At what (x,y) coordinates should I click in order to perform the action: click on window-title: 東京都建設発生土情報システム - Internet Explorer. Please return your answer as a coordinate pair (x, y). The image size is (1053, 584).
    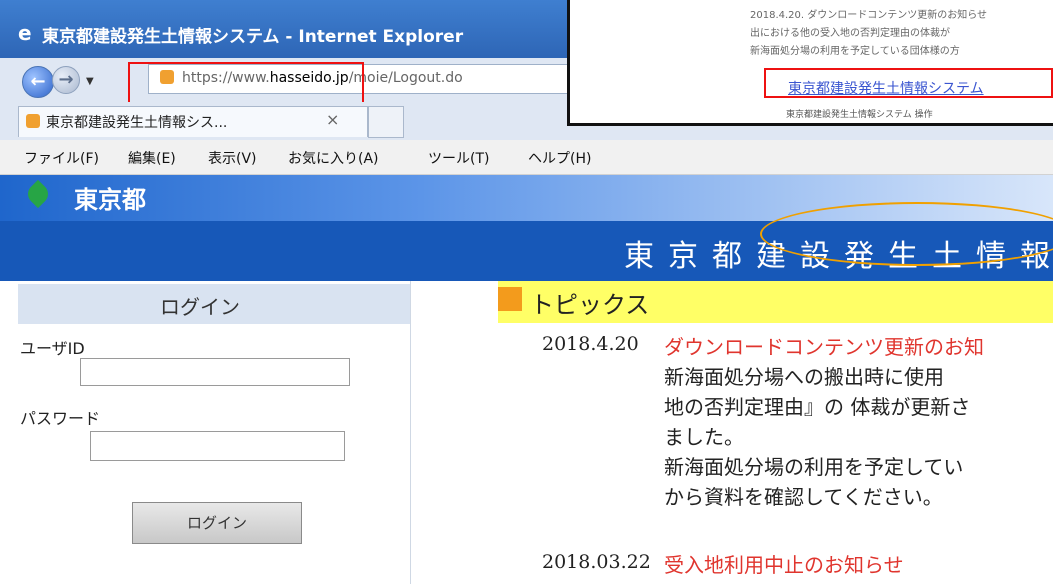
    Looking at the image, I should click on (253, 37).